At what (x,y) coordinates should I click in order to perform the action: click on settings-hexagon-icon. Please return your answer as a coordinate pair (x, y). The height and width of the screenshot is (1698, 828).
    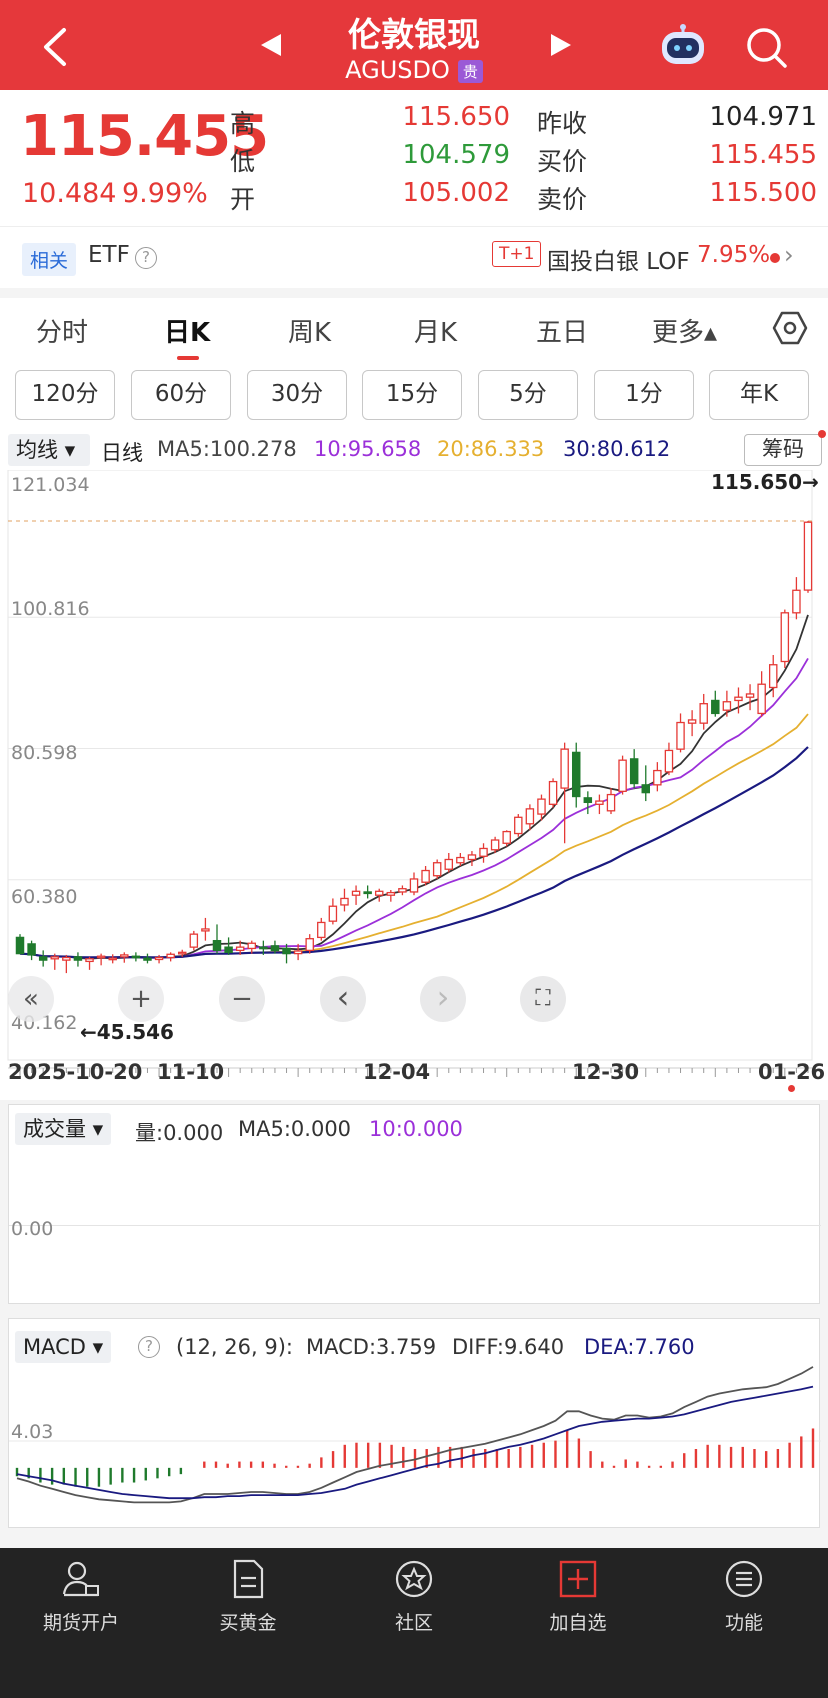
    Looking at the image, I should click on (790, 328).